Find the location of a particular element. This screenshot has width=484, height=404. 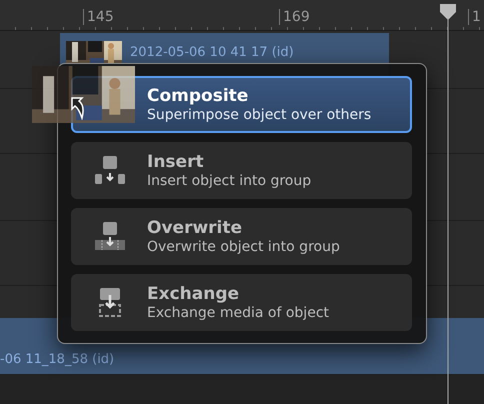

clip-title: 2012-05-06 10 41 17 (id) is located at coordinates (212, 52).